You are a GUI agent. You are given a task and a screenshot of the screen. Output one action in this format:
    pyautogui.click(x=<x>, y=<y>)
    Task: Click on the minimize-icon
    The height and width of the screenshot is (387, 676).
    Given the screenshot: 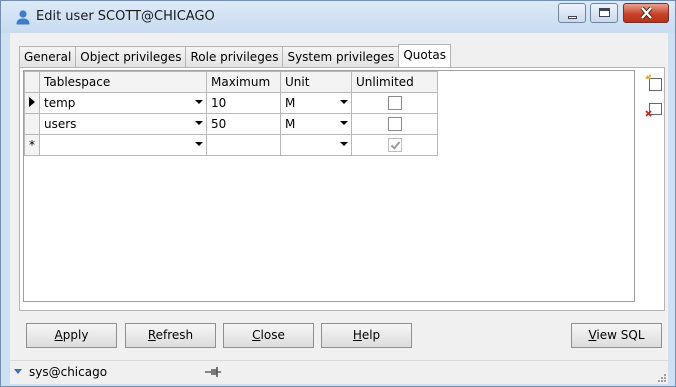 What is the action you would take?
    pyautogui.click(x=572, y=17)
    